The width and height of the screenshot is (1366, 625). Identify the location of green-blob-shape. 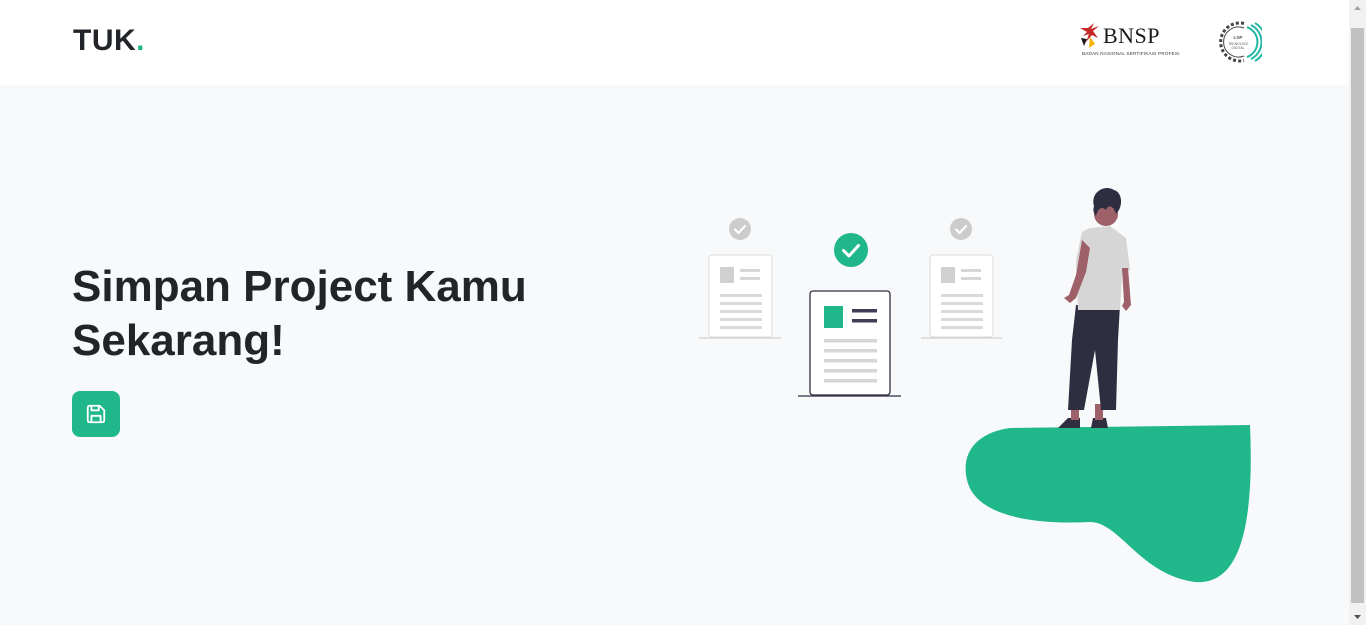
(1108, 504).